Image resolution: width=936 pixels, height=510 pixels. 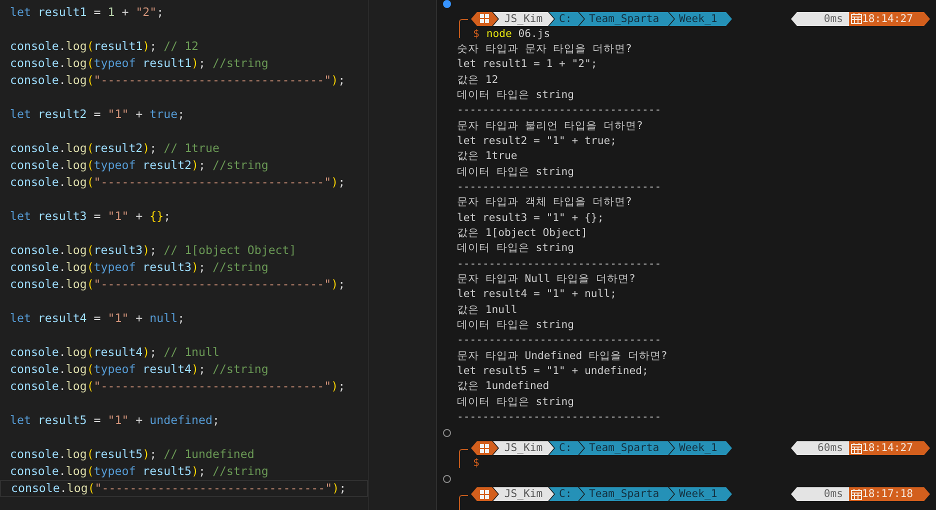 I want to click on code-line: let result1 = 1 + "2";, so click(x=87, y=12).